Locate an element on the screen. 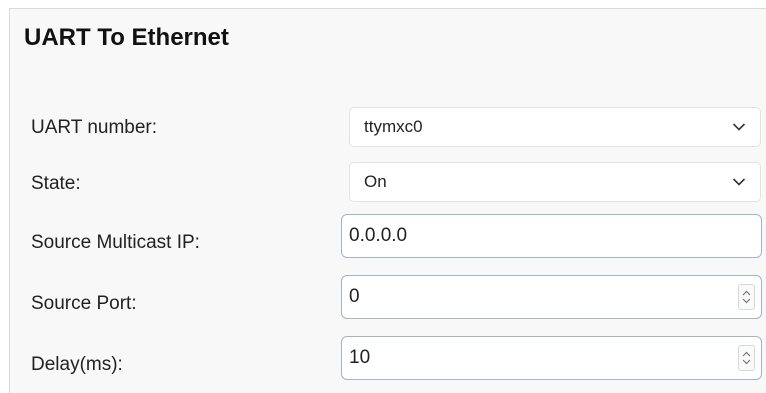  uart-number-value: ttymxc0 is located at coordinates (393, 126).